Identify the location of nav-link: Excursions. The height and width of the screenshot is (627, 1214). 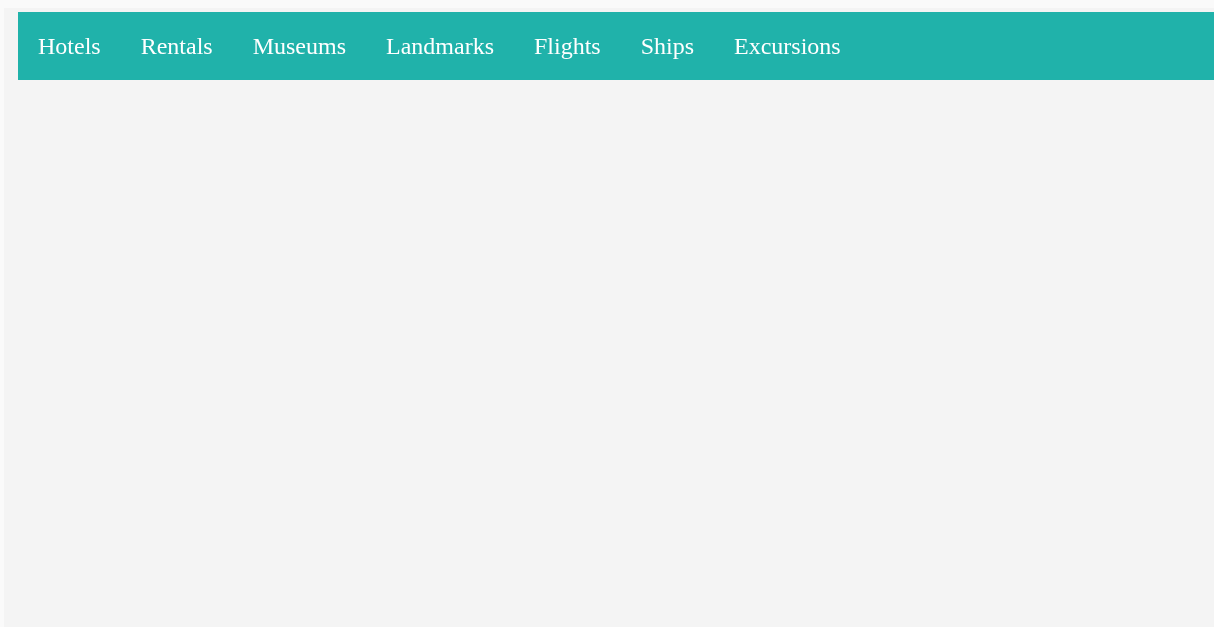
(787, 46).